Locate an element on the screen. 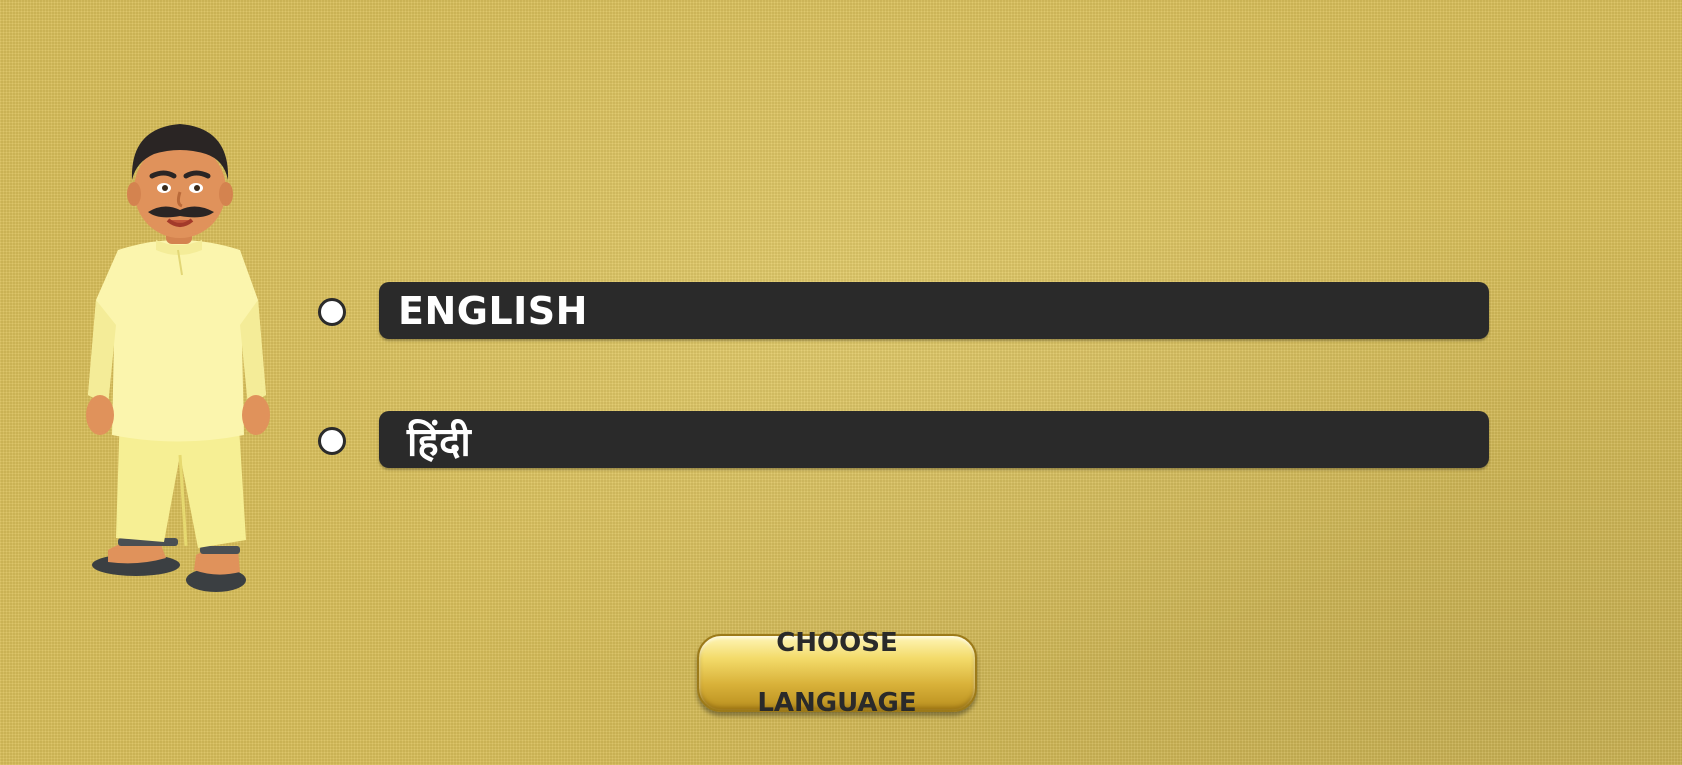  choose-language-label-line2: LANGUAGE is located at coordinates (837, 703).